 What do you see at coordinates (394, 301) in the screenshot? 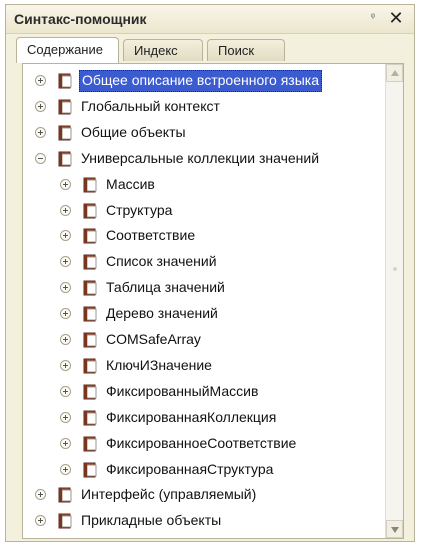
I see `vertical-scrollbar` at bounding box center [394, 301].